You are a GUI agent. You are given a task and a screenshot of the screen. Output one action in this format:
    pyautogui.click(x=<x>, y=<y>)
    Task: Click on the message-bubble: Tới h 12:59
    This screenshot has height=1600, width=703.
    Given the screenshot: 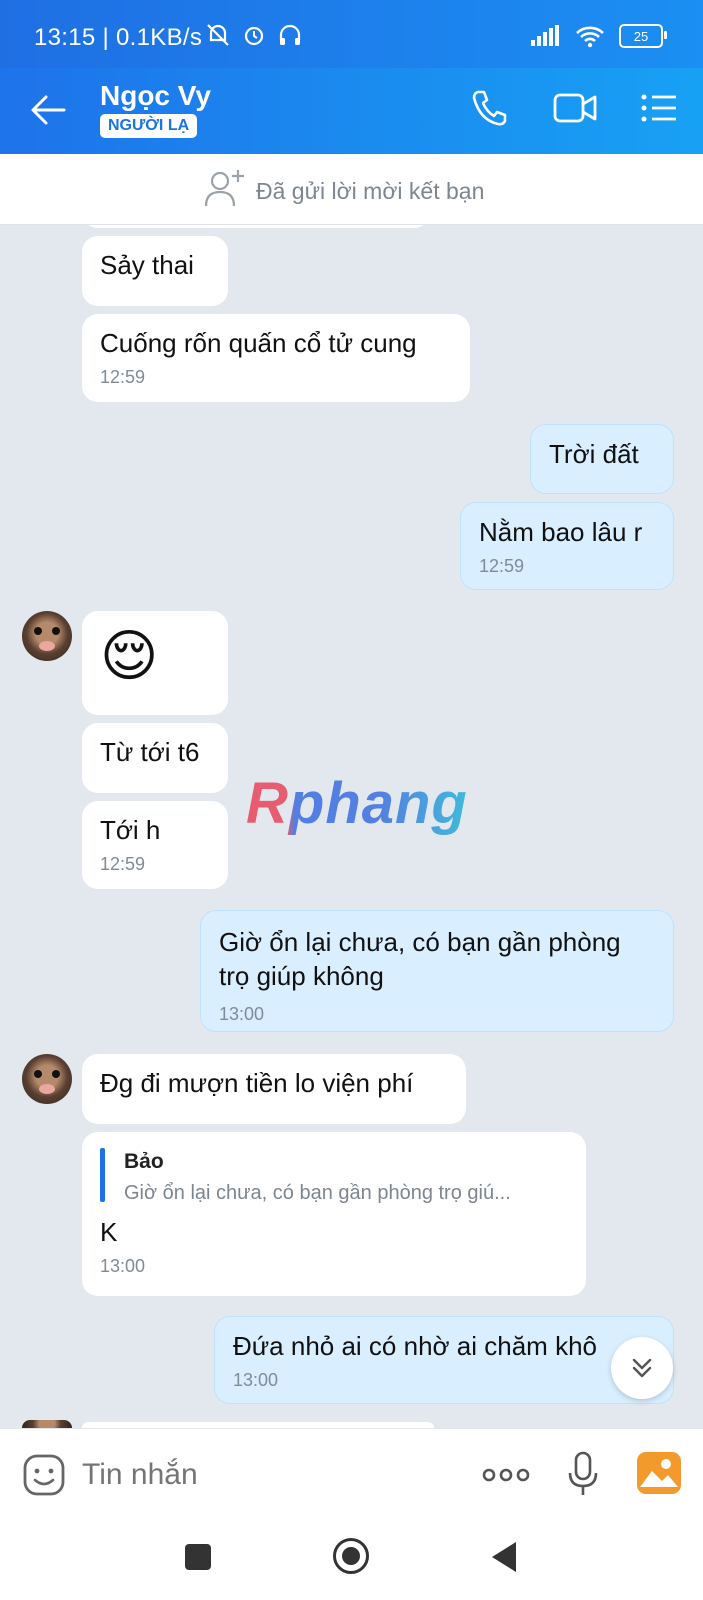 What is the action you would take?
    pyautogui.click(x=155, y=845)
    